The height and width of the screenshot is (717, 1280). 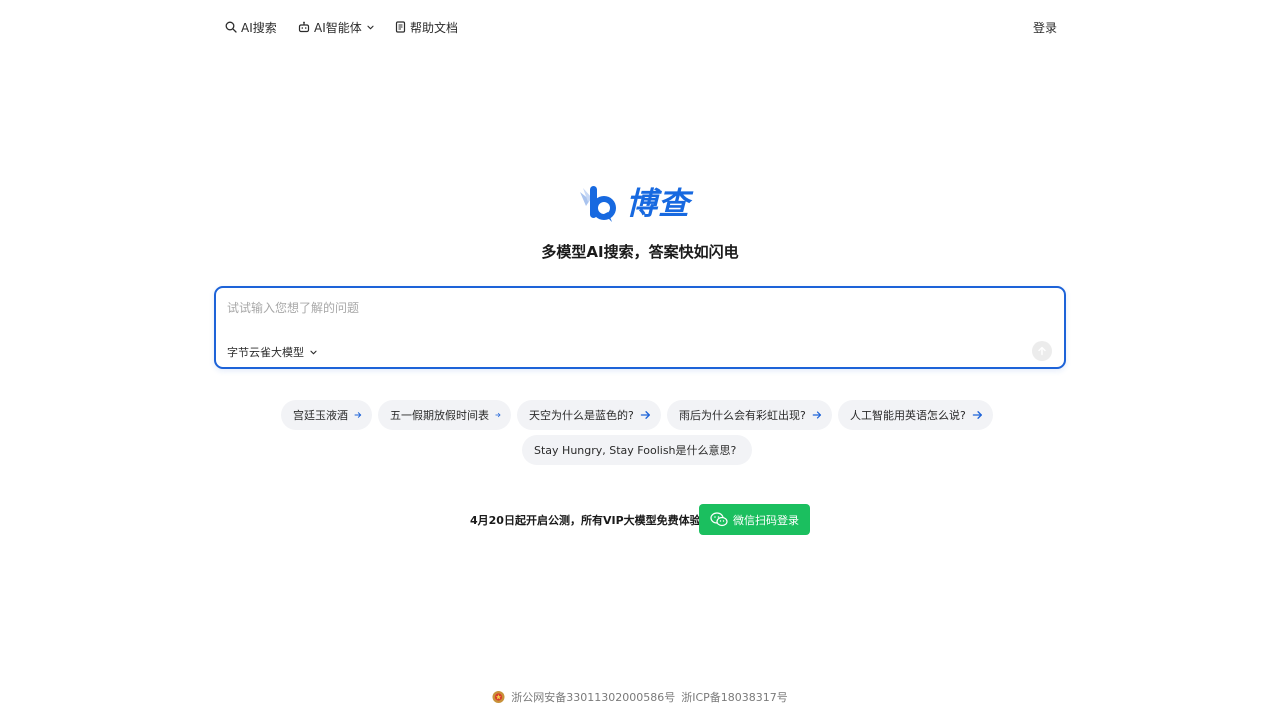 What do you see at coordinates (498, 697) in the screenshot?
I see `police-badge-icon` at bounding box center [498, 697].